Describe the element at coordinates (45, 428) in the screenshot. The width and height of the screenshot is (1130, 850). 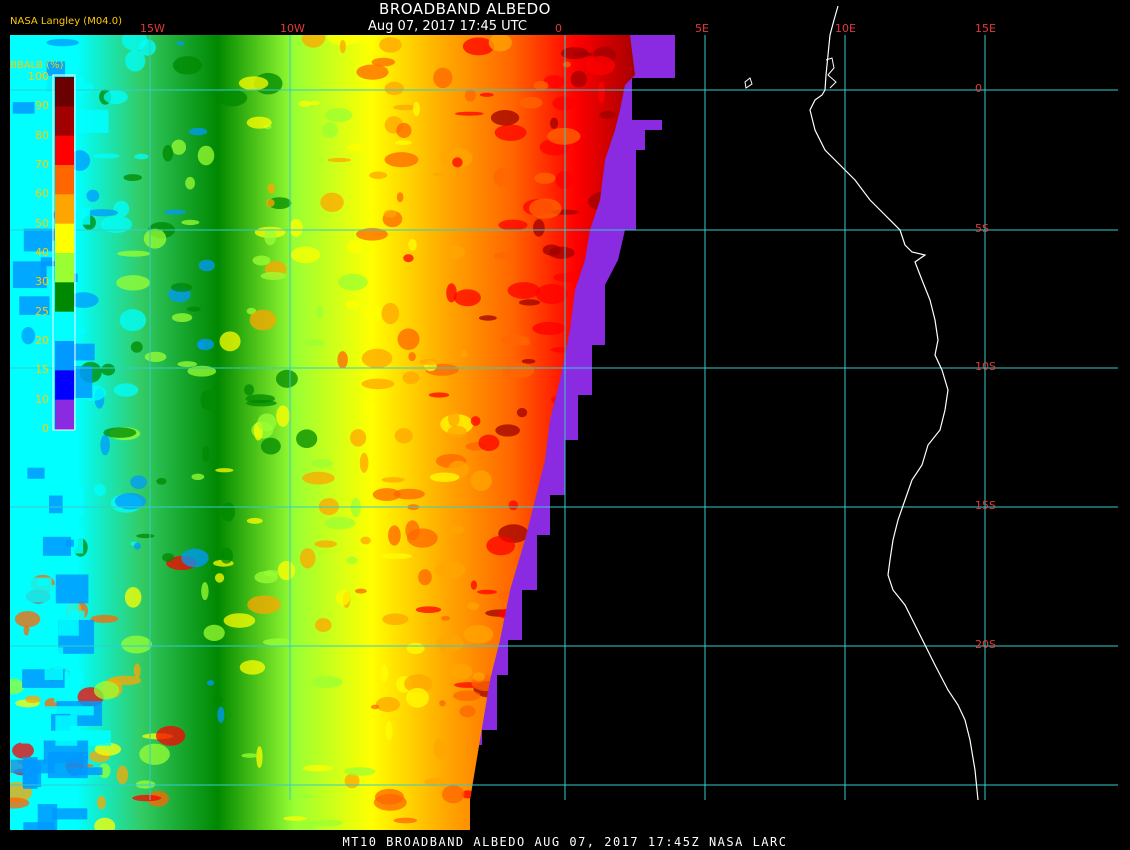
I see `colorbar-label: 0` at that location.